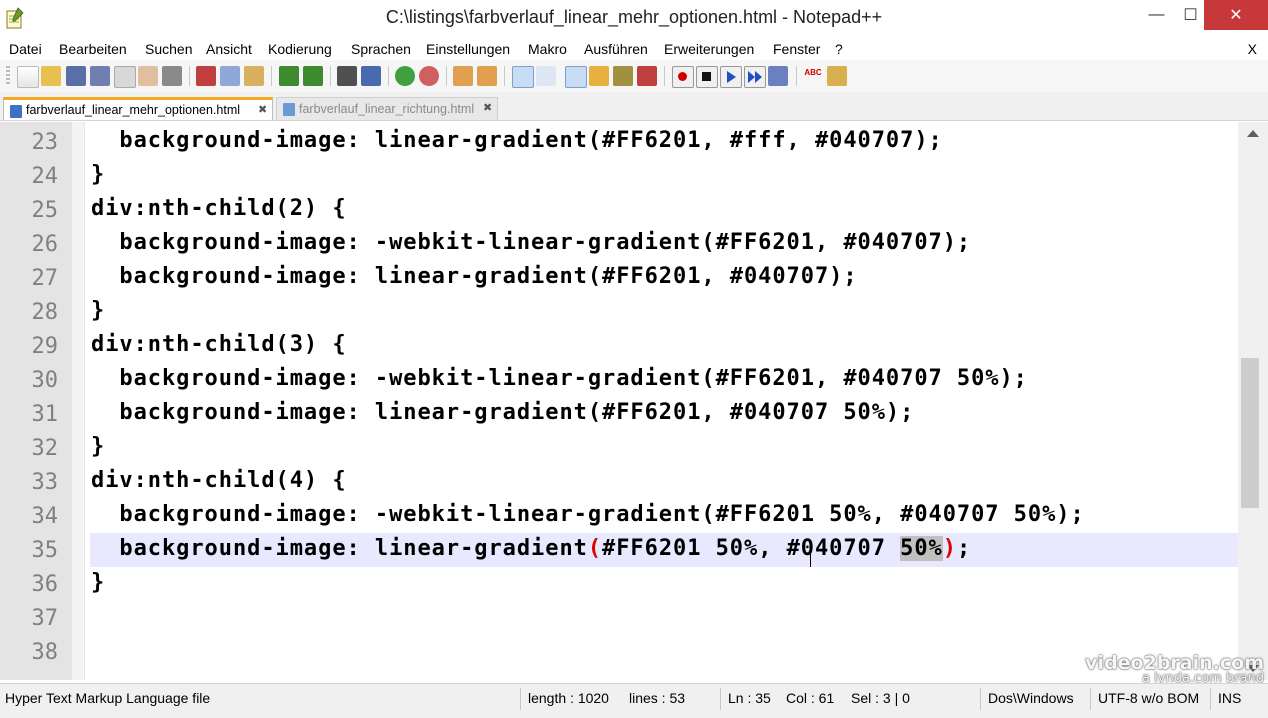  I want to click on code-line: 32 }, so click(619, 448).